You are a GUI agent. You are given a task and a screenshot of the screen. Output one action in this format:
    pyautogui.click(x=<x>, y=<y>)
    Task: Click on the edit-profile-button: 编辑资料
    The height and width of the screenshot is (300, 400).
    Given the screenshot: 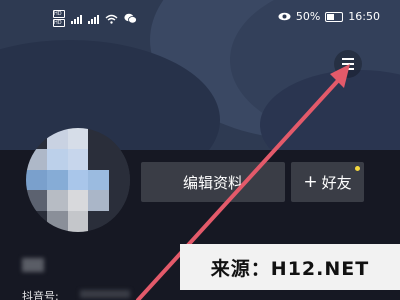 What is the action you would take?
    pyautogui.click(x=213, y=182)
    